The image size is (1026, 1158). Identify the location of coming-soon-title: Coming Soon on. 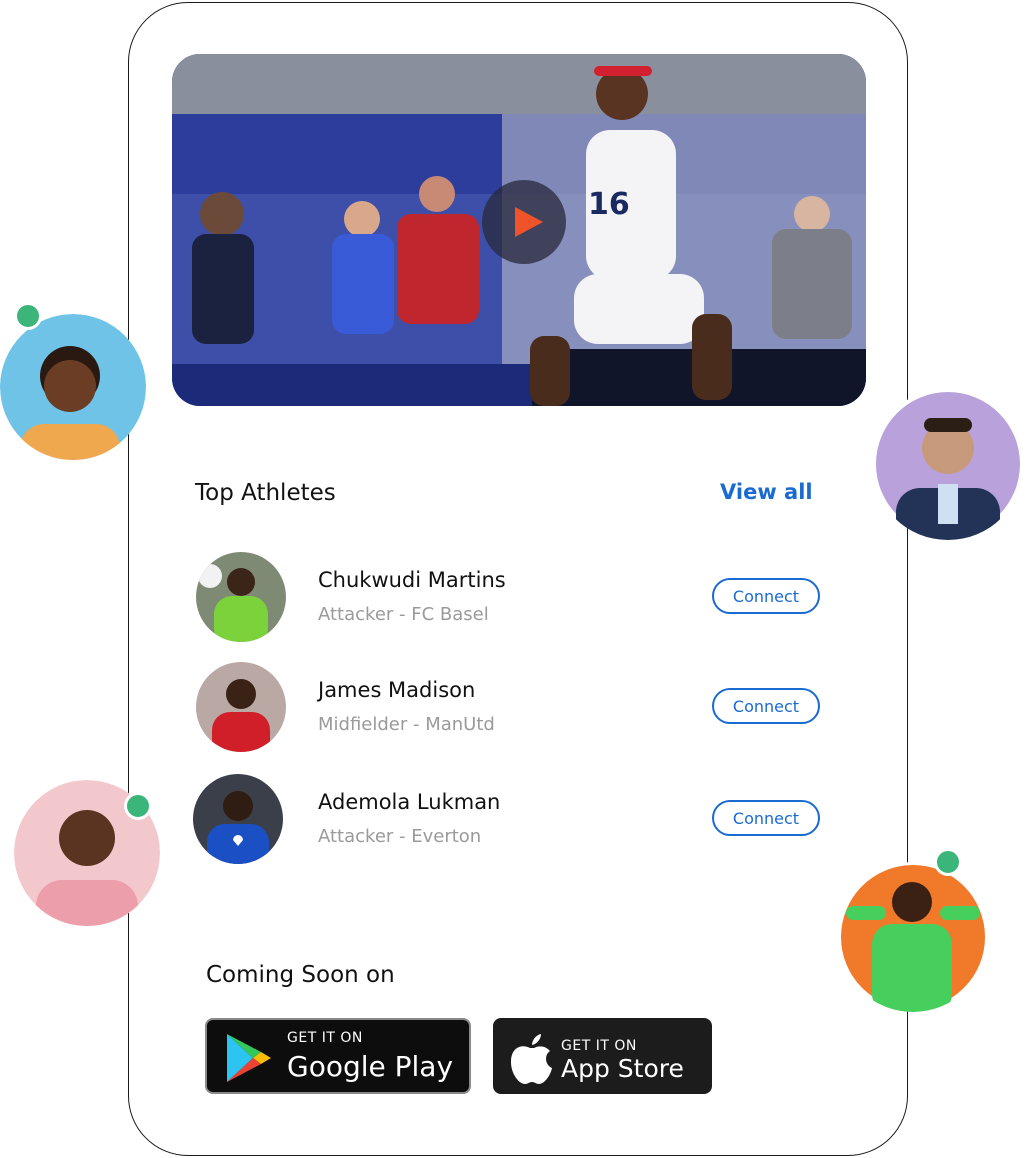
(300, 975).